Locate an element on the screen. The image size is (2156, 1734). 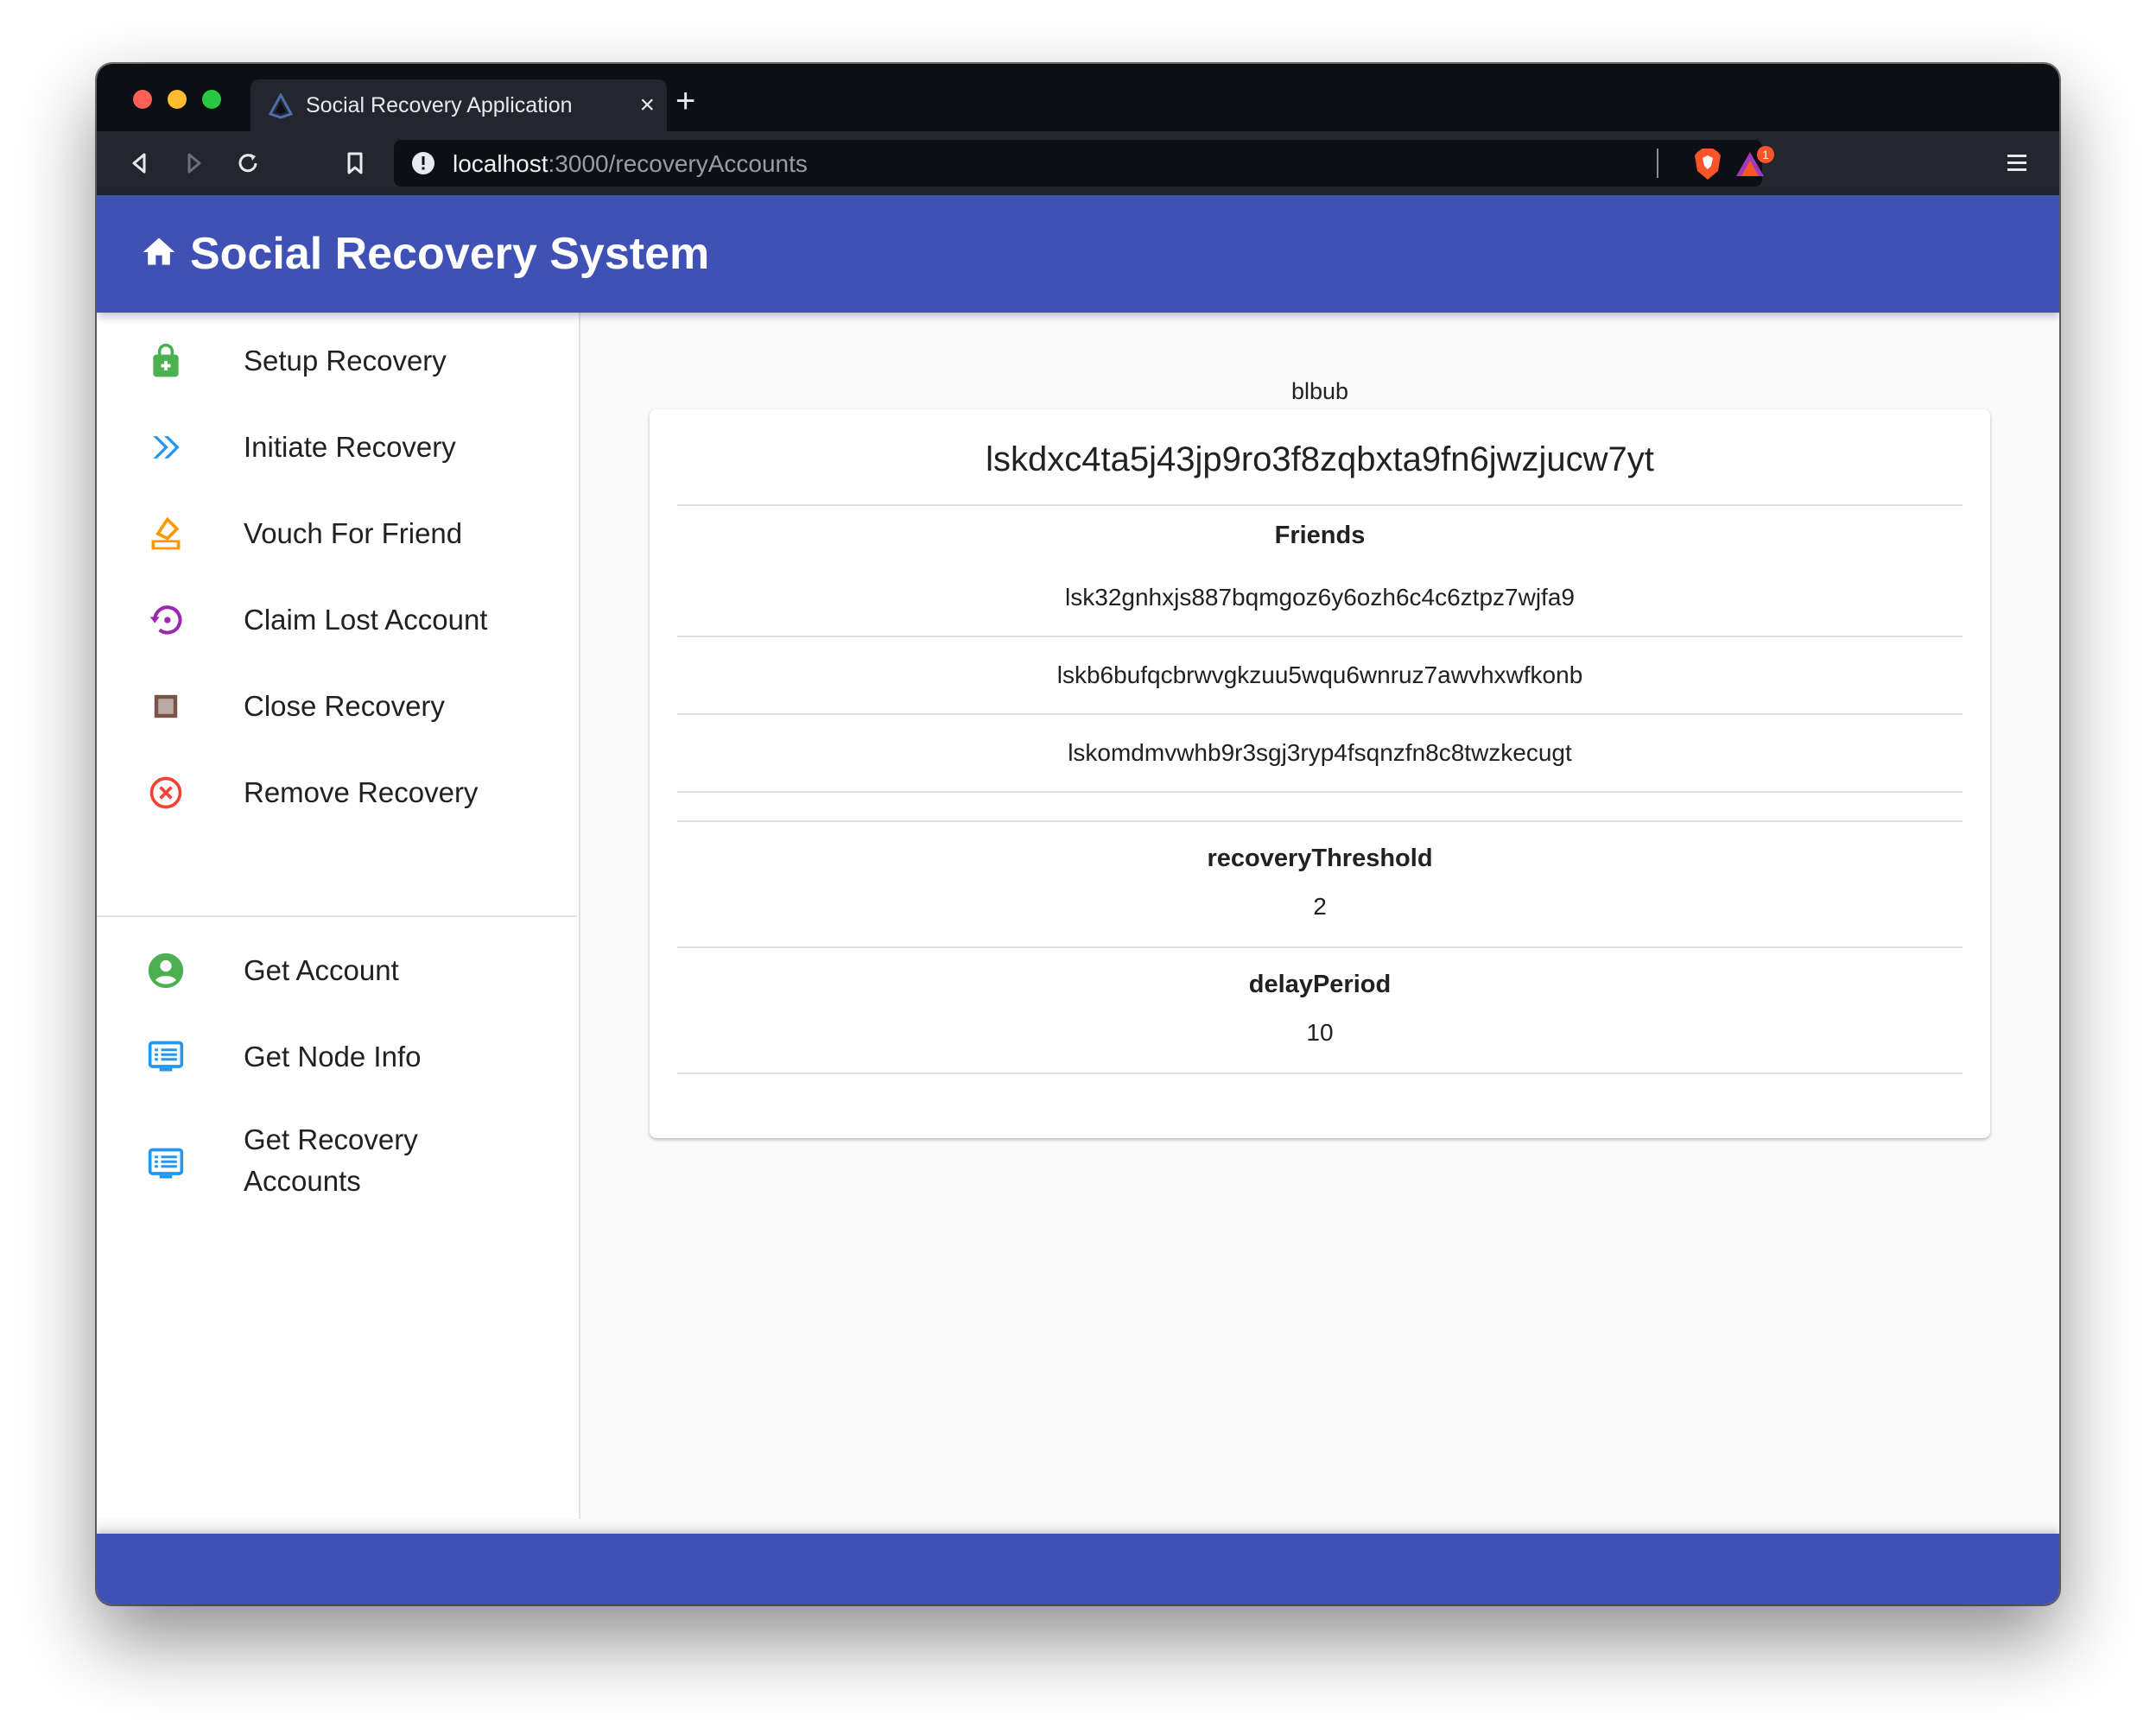
reload-icon is located at coordinates (247, 163).